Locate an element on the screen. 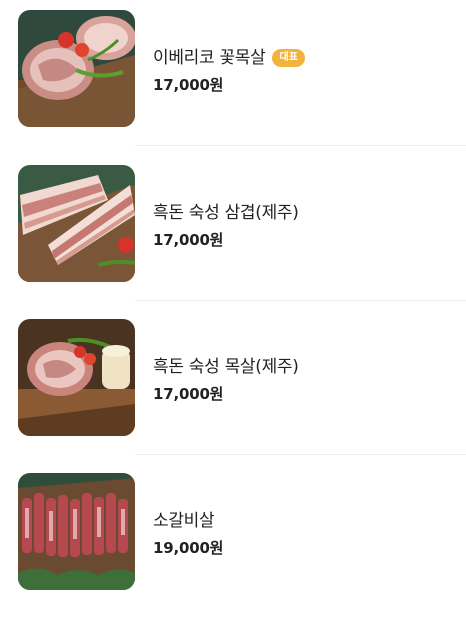 This screenshot has width=466, height=628. pork-neck-photo is located at coordinates (76, 68).